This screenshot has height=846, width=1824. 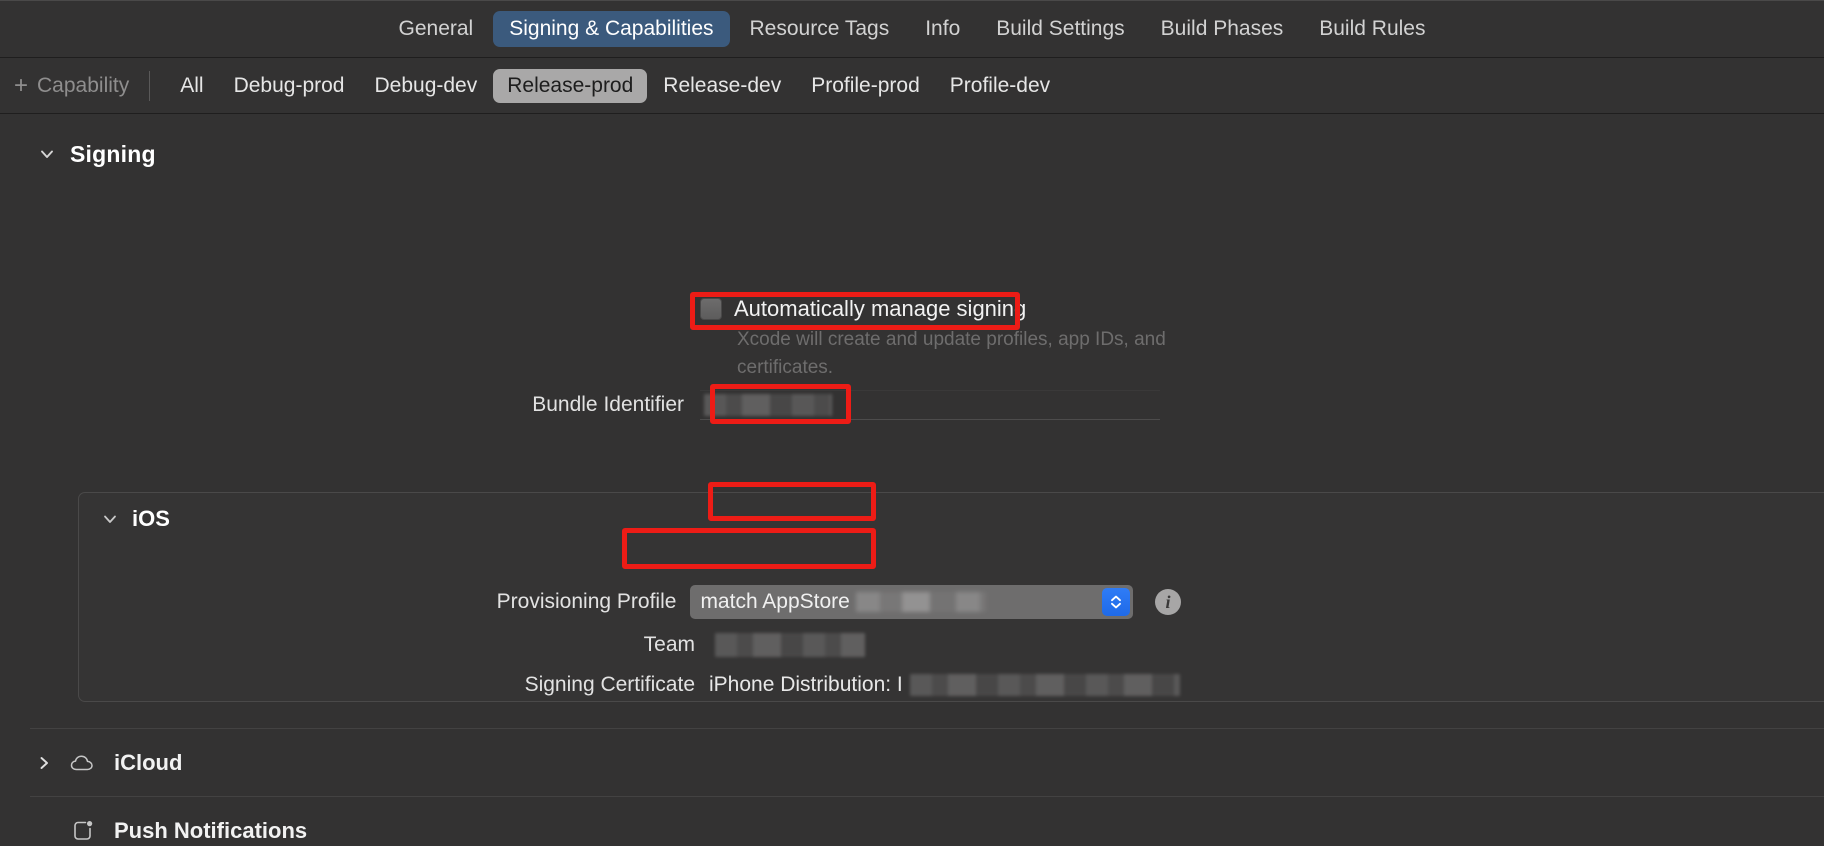 I want to click on team-label: Team, so click(x=669, y=644).